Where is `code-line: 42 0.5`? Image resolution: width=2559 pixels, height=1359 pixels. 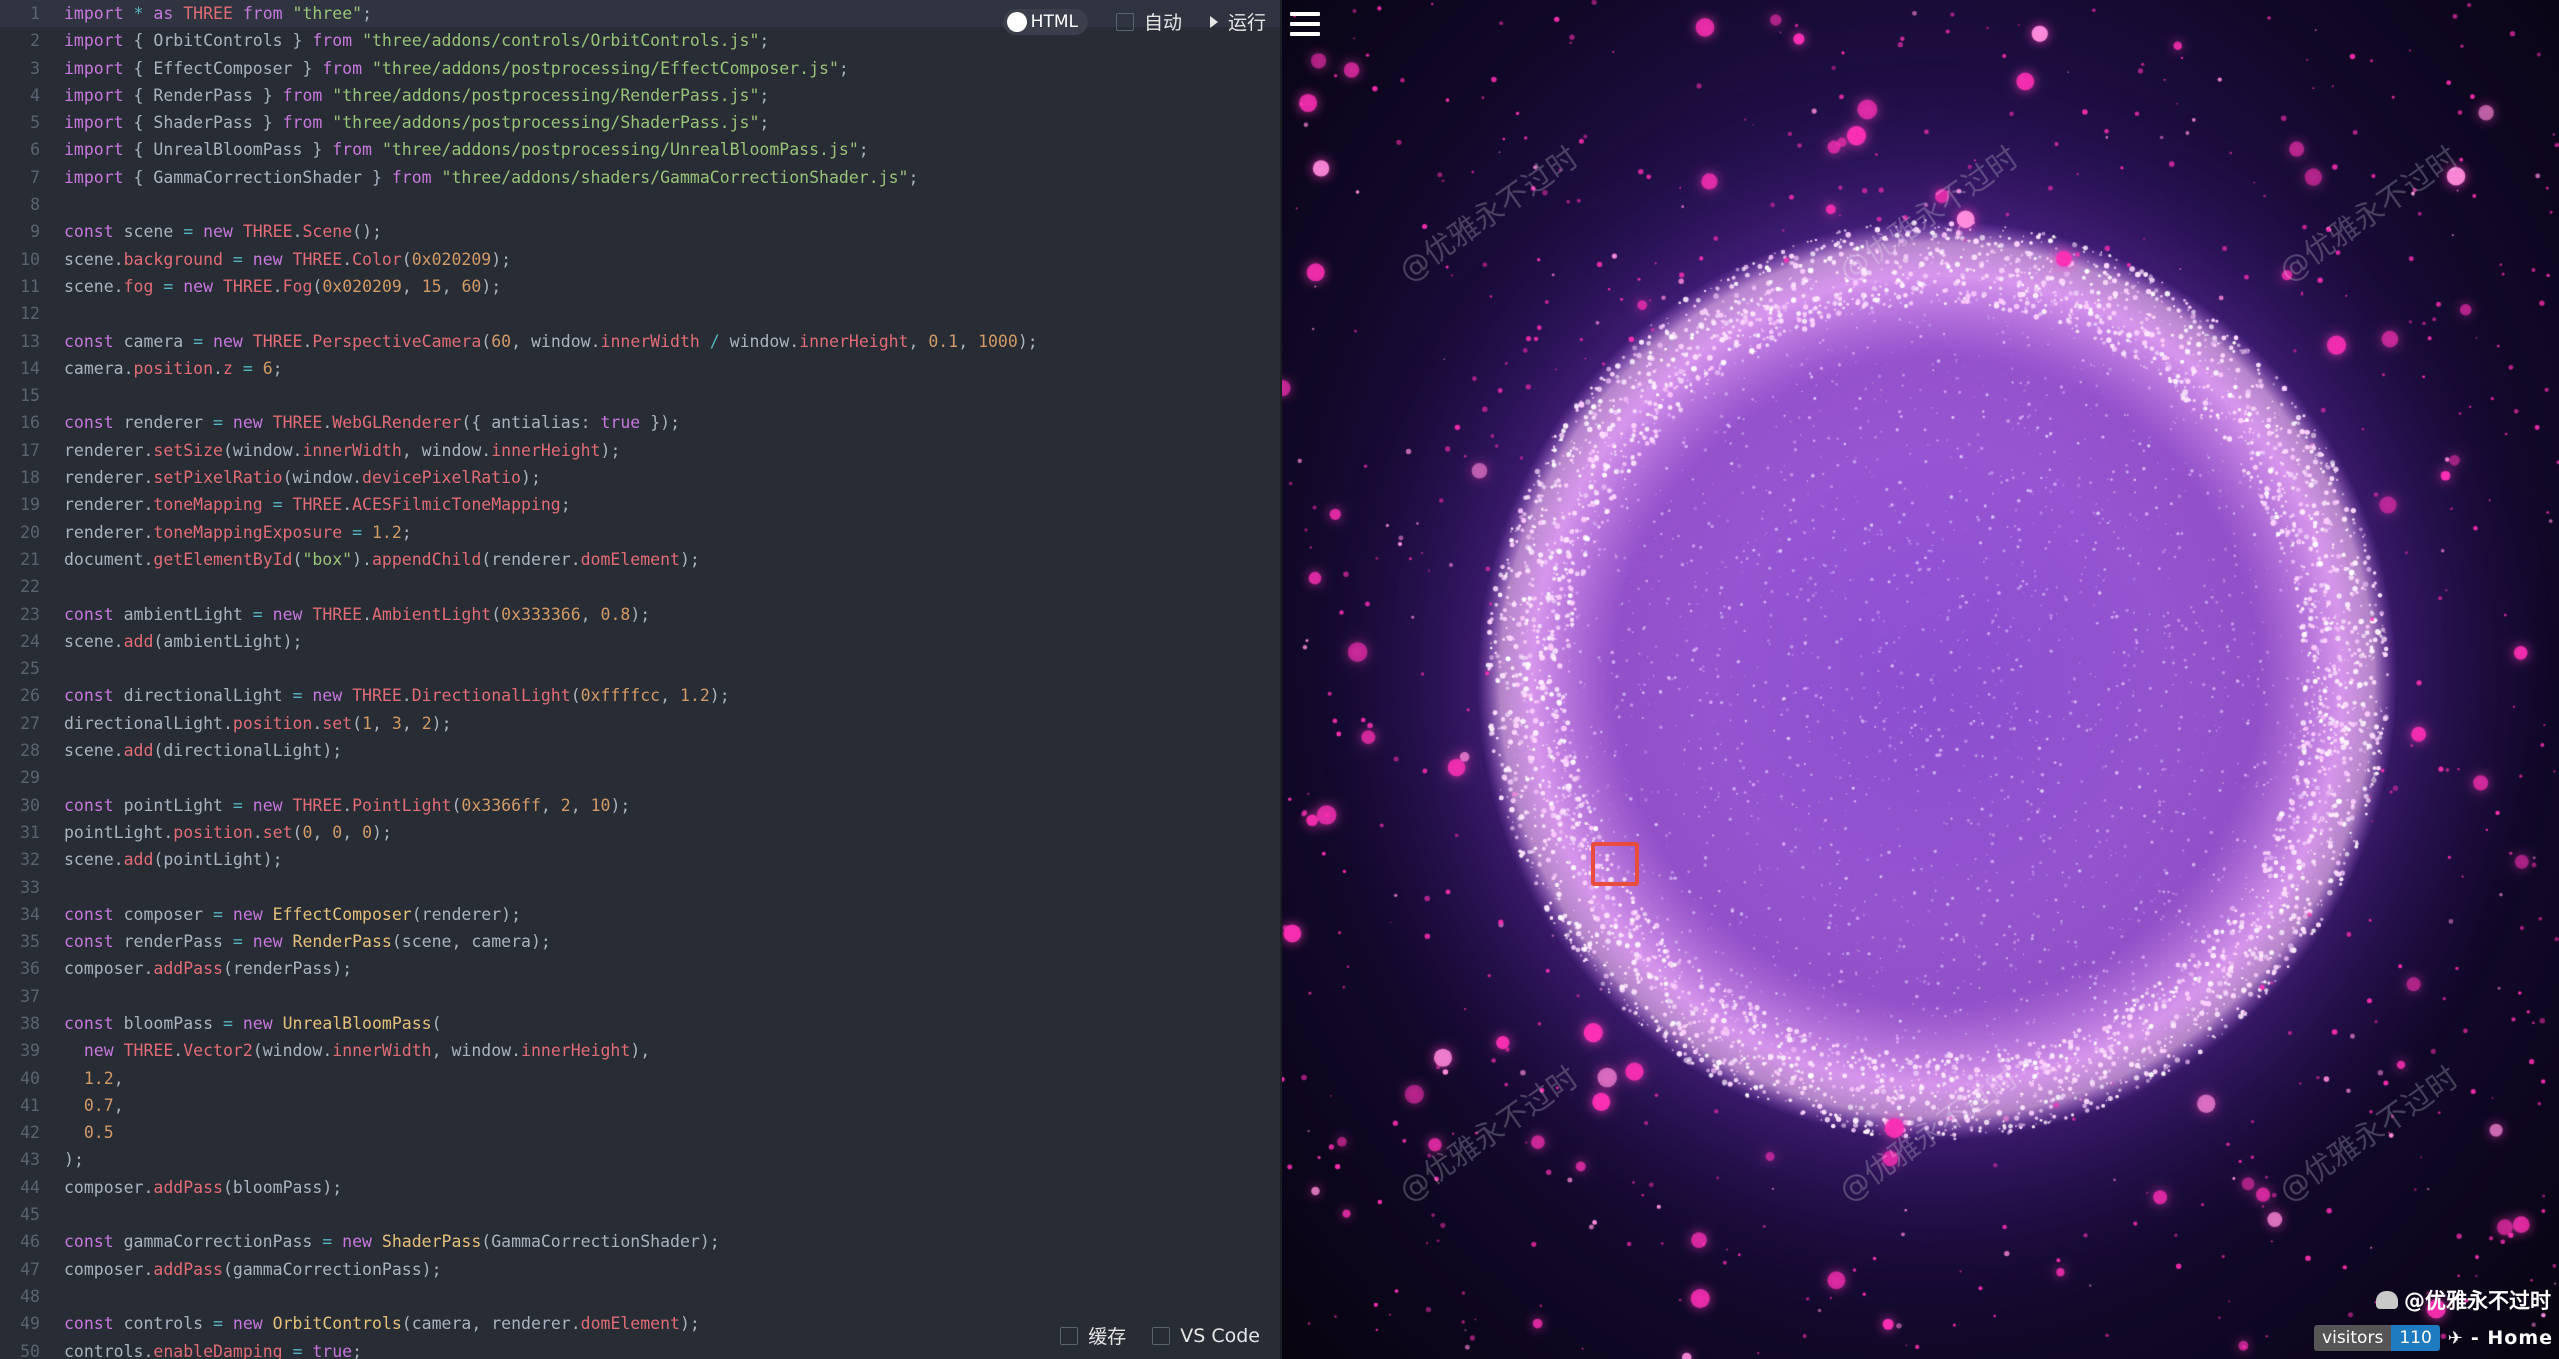 code-line: 42 0.5 is located at coordinates (640, 1132).